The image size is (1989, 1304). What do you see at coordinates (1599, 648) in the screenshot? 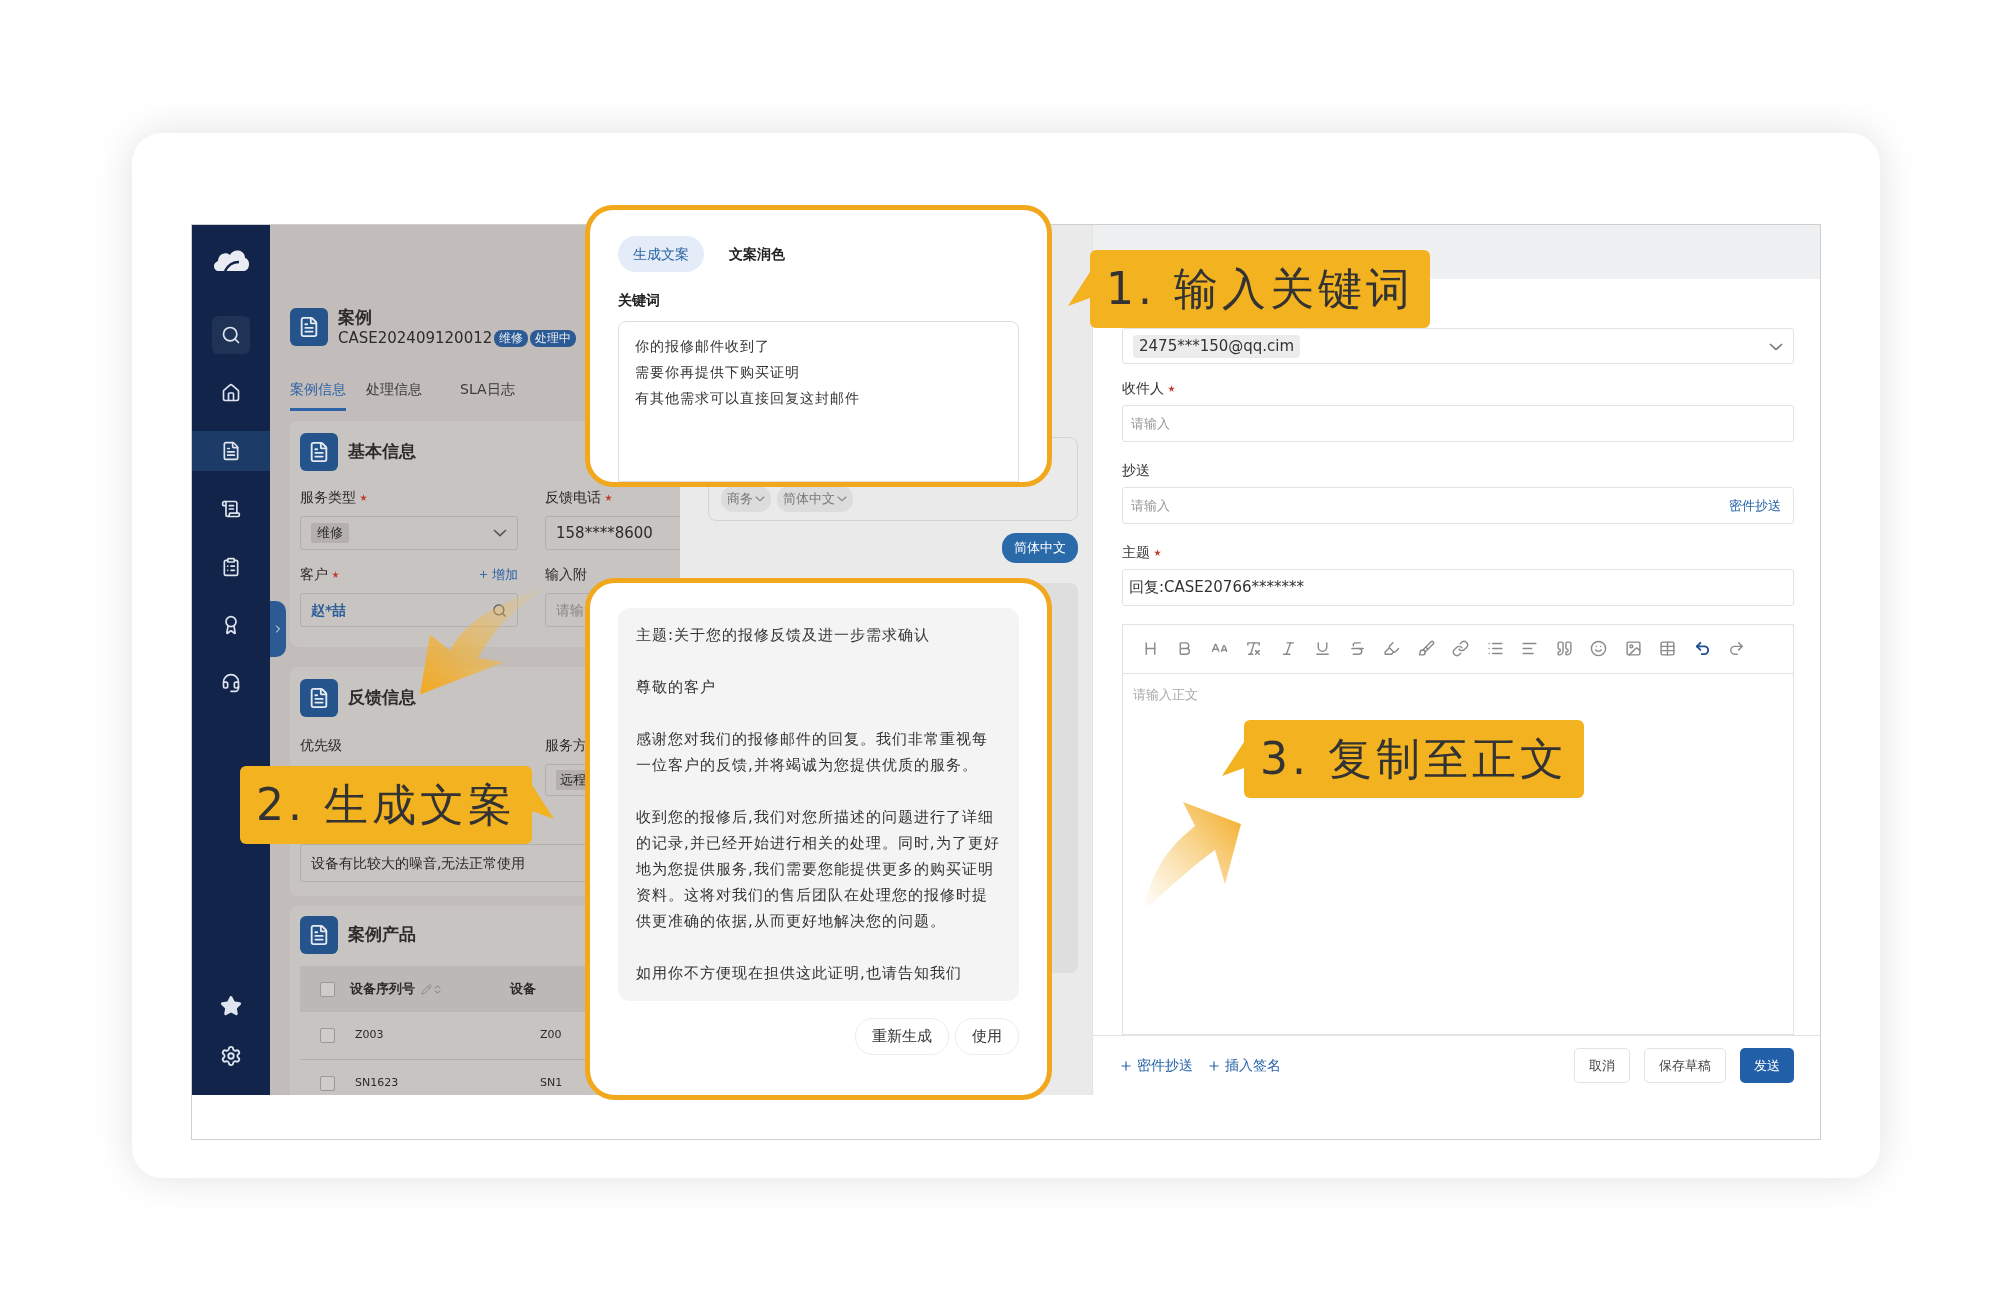
I see `smiley-icon` at bounding box center [1599, 648].